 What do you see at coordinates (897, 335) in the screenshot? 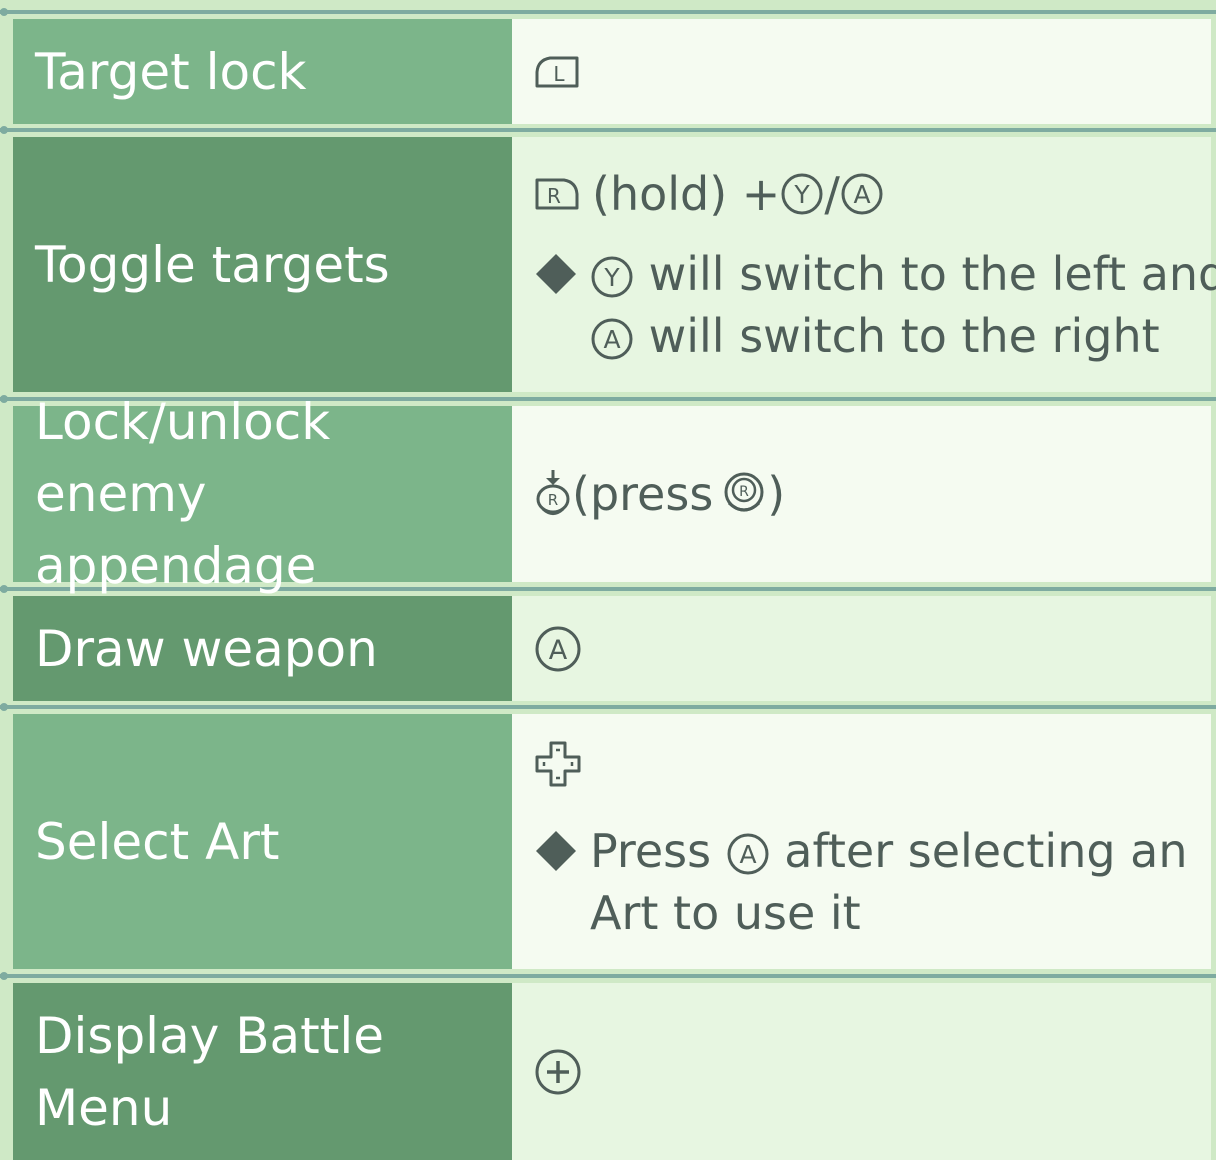
I see `note-text: will switch to the right` at bounding box center [897, 335].